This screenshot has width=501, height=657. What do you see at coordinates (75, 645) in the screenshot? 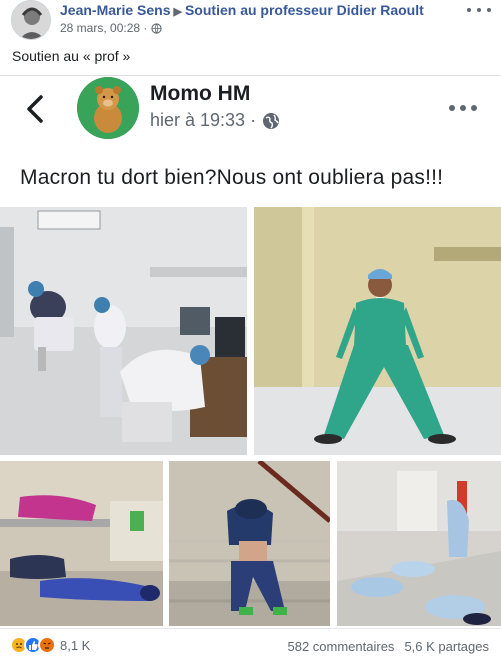
I see `reaction-count: 8,1 K` at bounding box center [75, 645].